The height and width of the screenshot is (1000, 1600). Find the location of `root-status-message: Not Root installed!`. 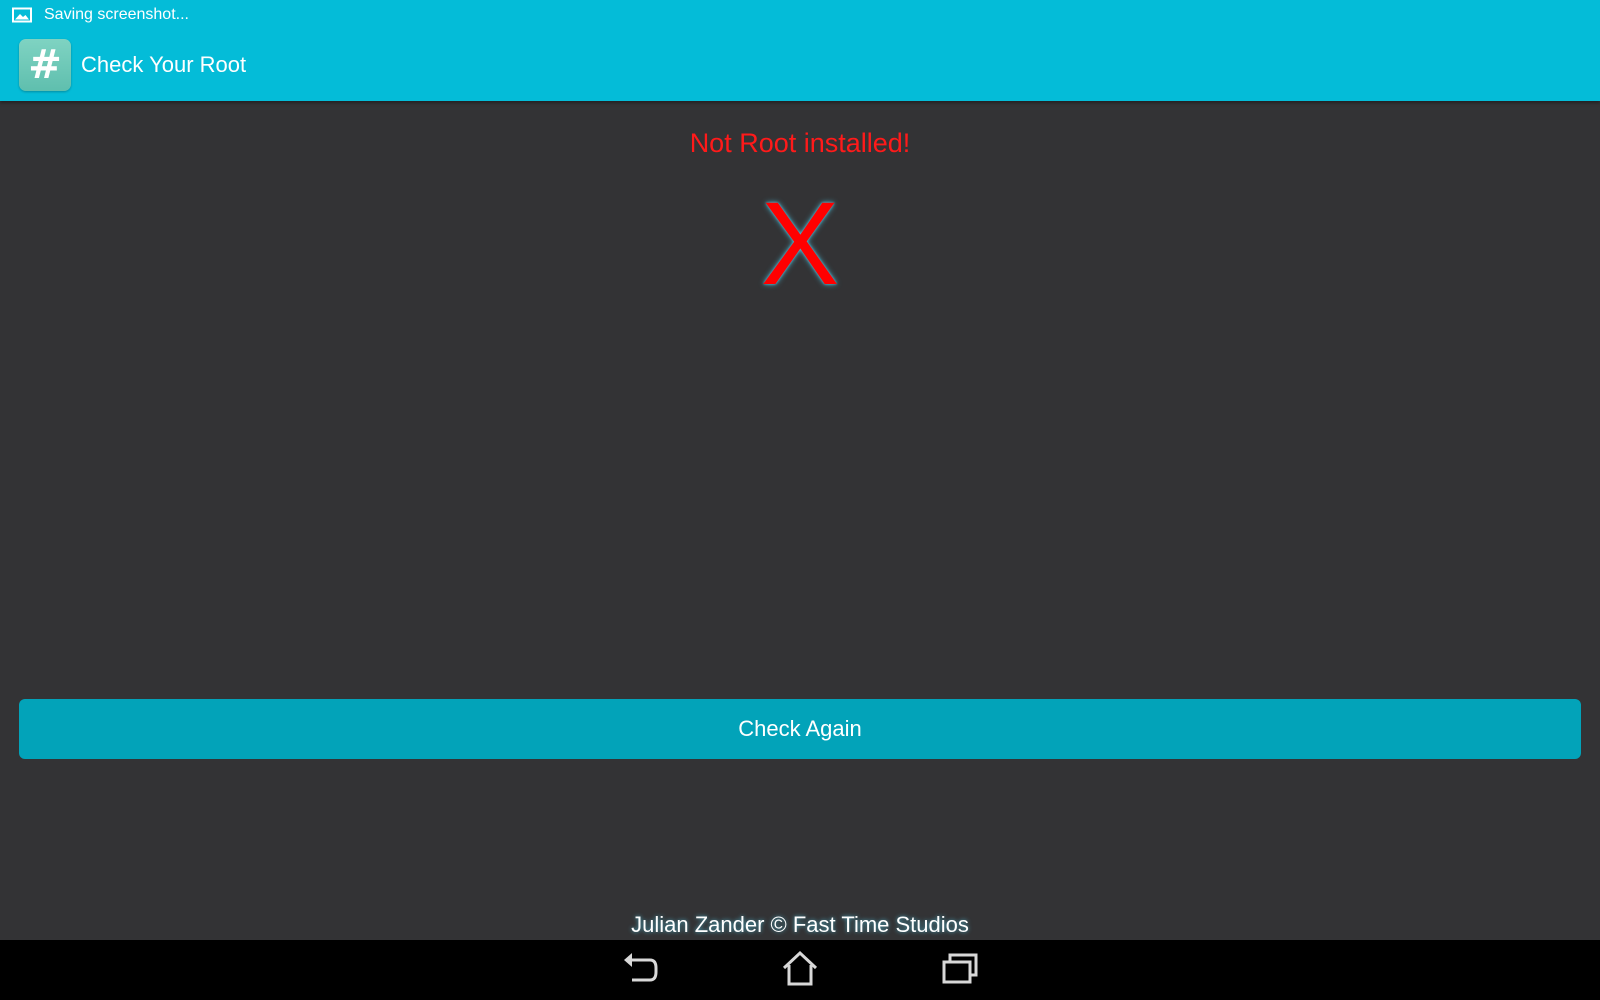

root-status-message: Not Root installed! is located at coordinates (800, 143).